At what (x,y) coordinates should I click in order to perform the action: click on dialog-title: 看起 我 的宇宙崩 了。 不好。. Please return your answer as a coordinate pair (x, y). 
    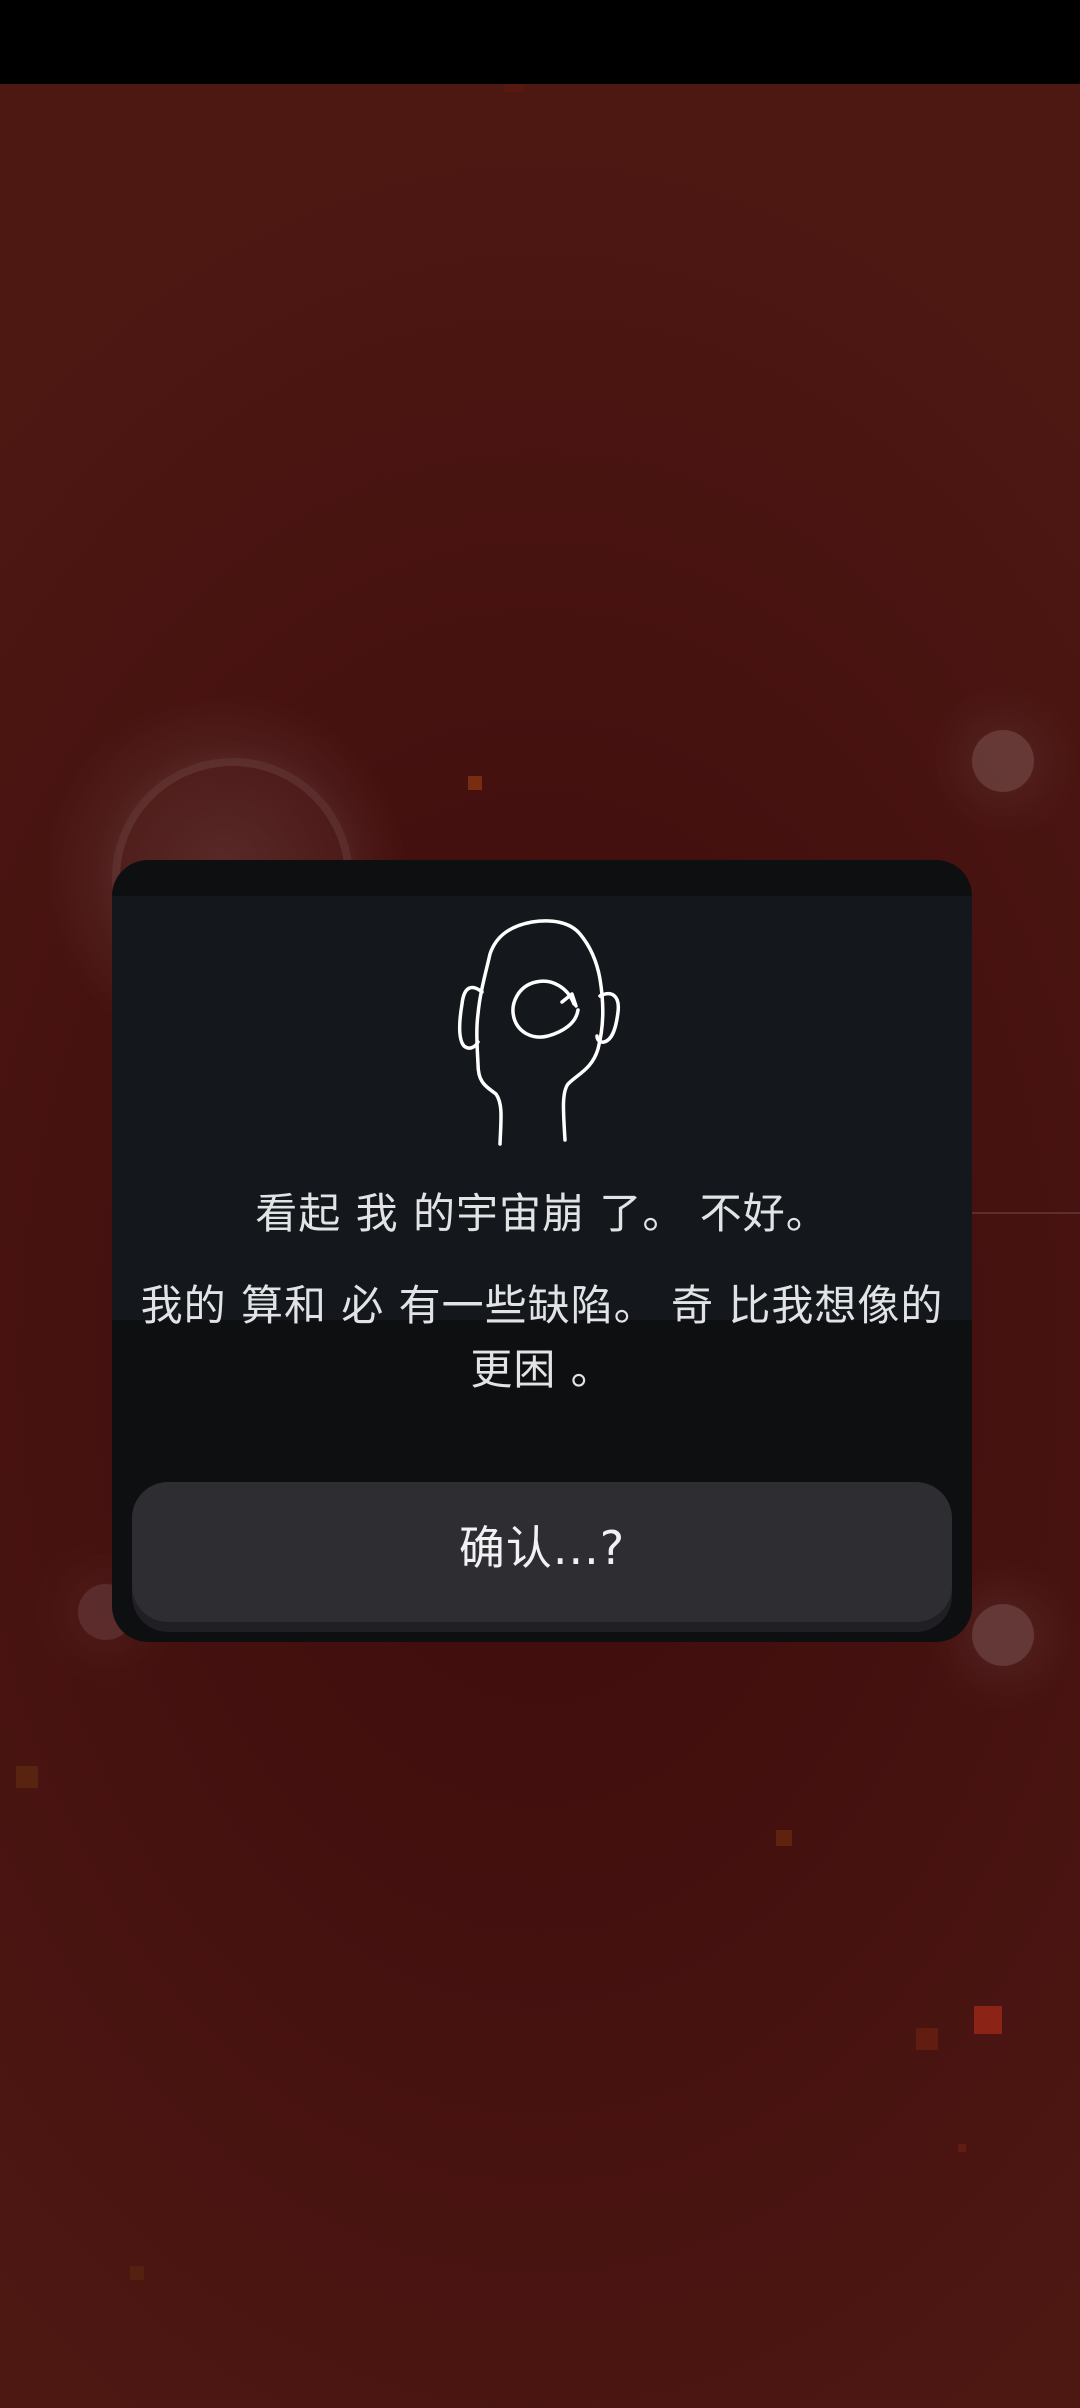
    Looking at the image, I should click on (542, 1213).